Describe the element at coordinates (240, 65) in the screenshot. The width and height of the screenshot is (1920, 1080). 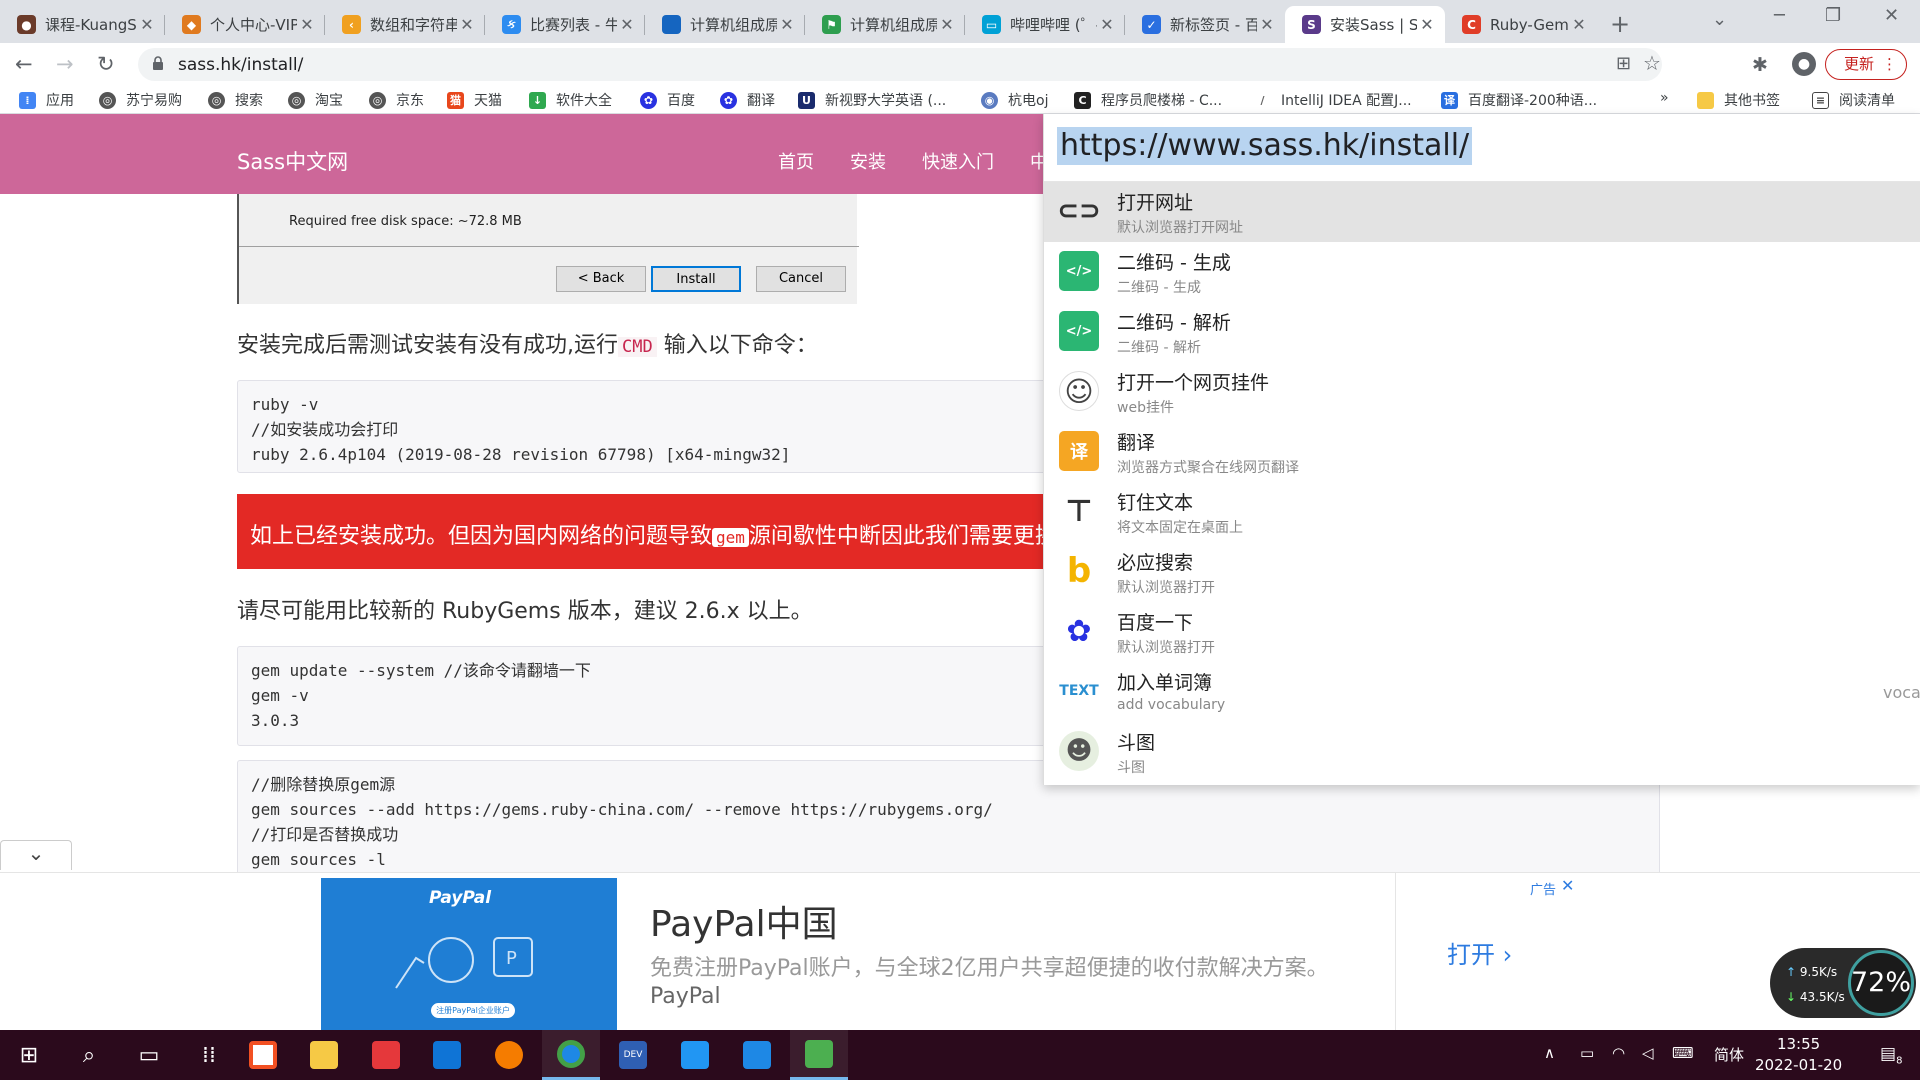
I see `address-url: sass.hk/install/` at that location.